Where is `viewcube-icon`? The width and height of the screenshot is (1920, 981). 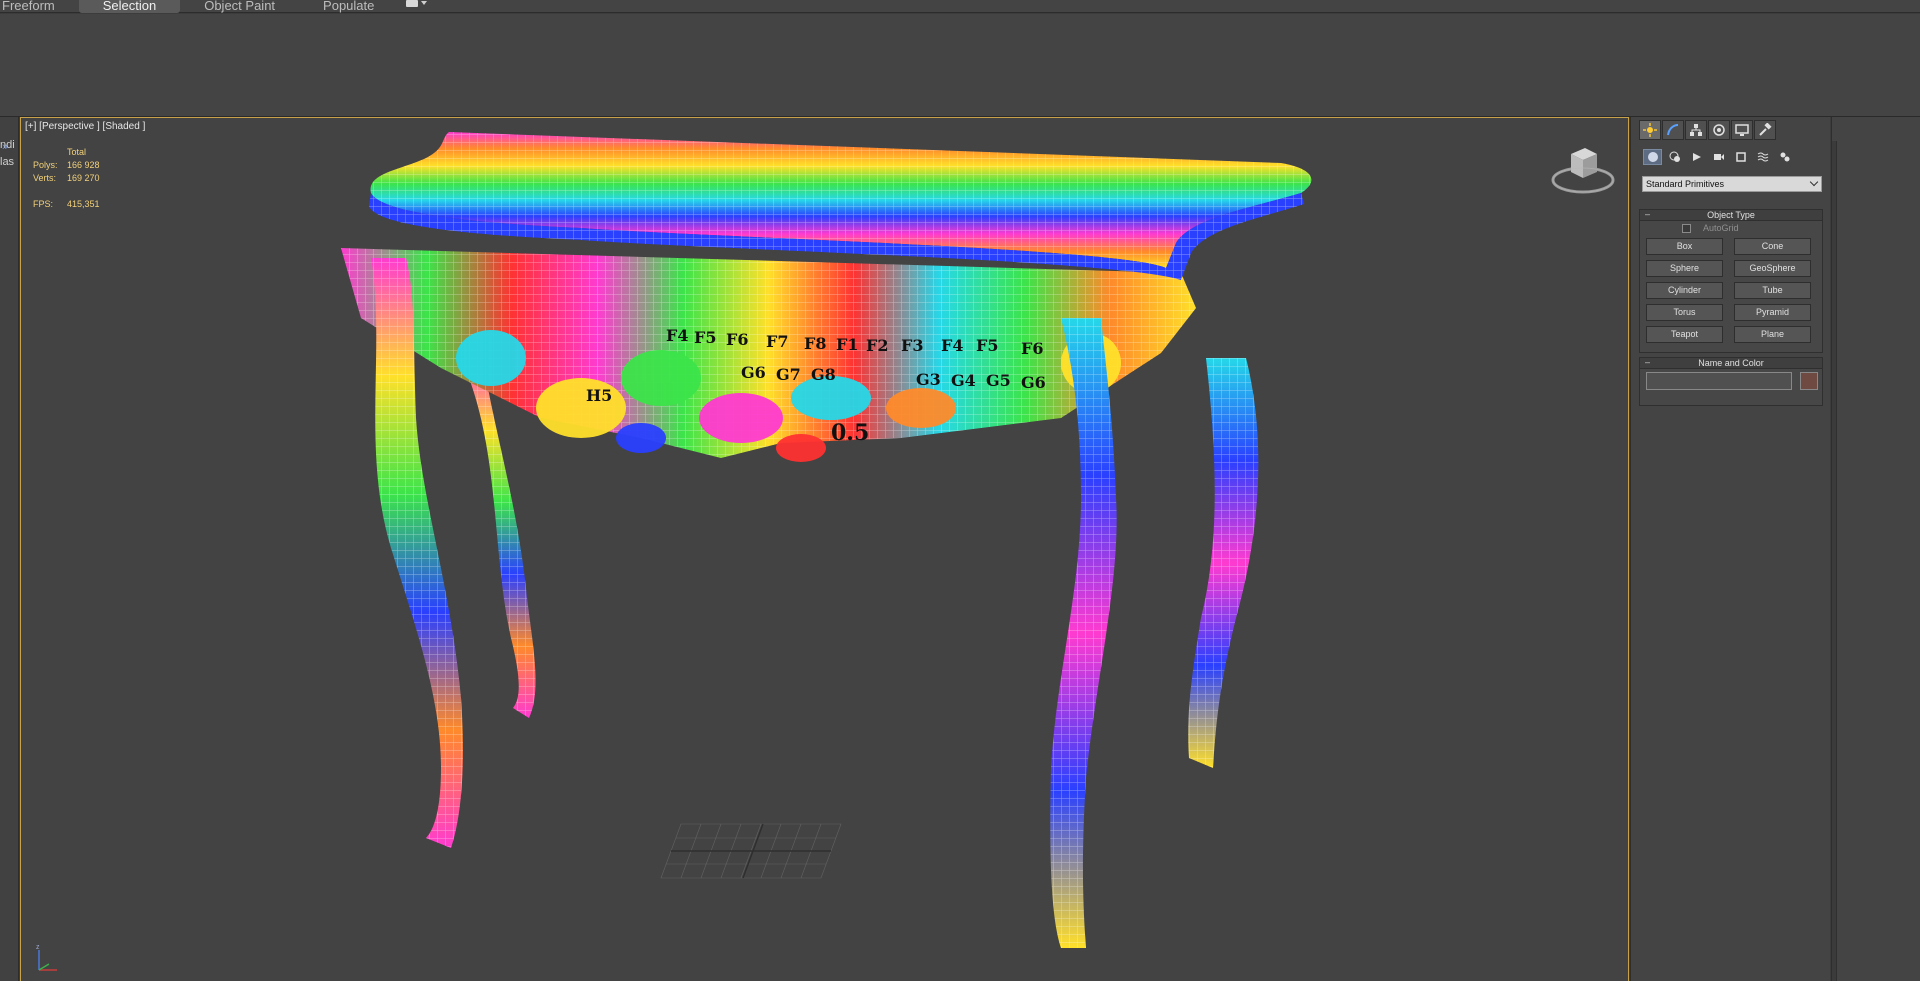 viewcube-icon is located at coordinates (1586, 168).